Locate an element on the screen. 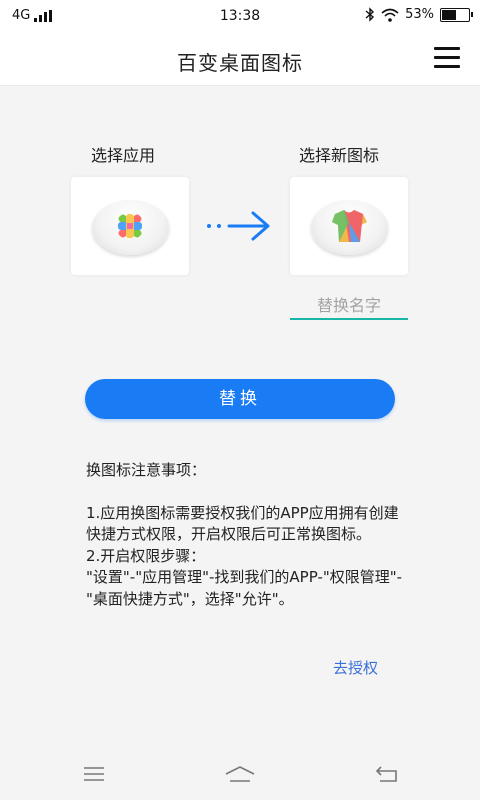 Image resolution: width=480 pixels, height=800 pixels. menu-nav-icon is located at coordinates (94, 773).